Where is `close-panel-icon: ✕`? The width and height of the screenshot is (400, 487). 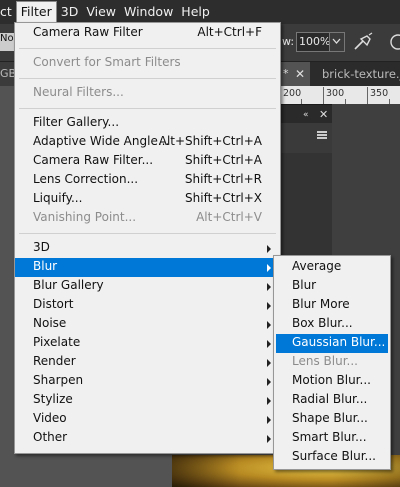
close-panel-icon: ✕ is located at coordinates (323, 114).